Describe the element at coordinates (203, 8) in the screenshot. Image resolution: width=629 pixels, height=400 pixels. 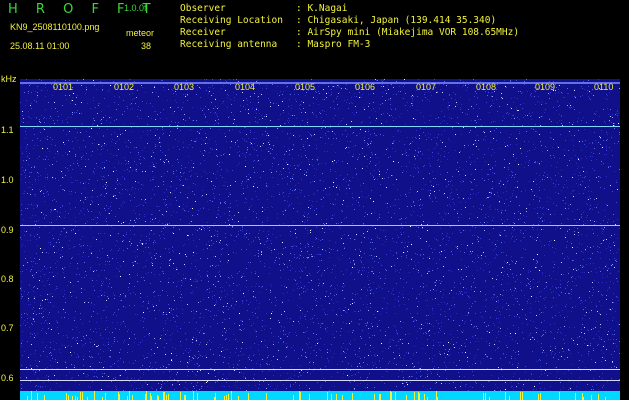
I see `info-label-observer: Observer` at that location.